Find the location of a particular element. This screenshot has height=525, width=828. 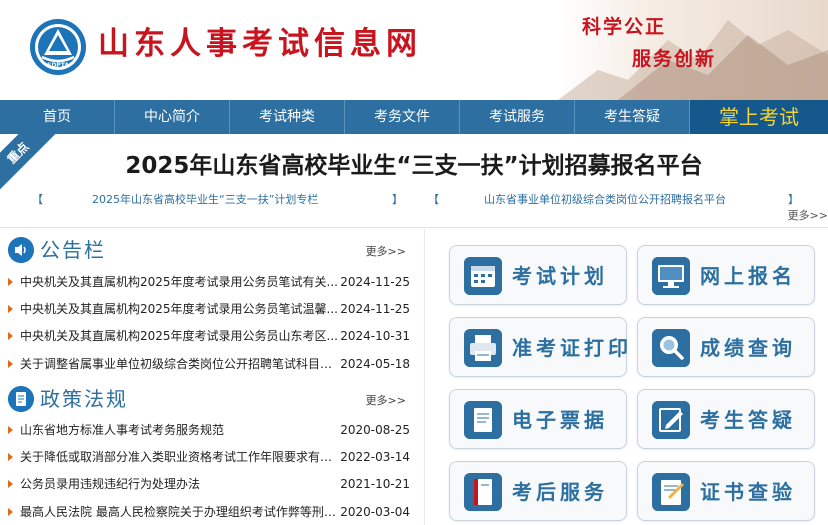

policies-header: 政策法规 更多>> is located at coordinates (209, 397).